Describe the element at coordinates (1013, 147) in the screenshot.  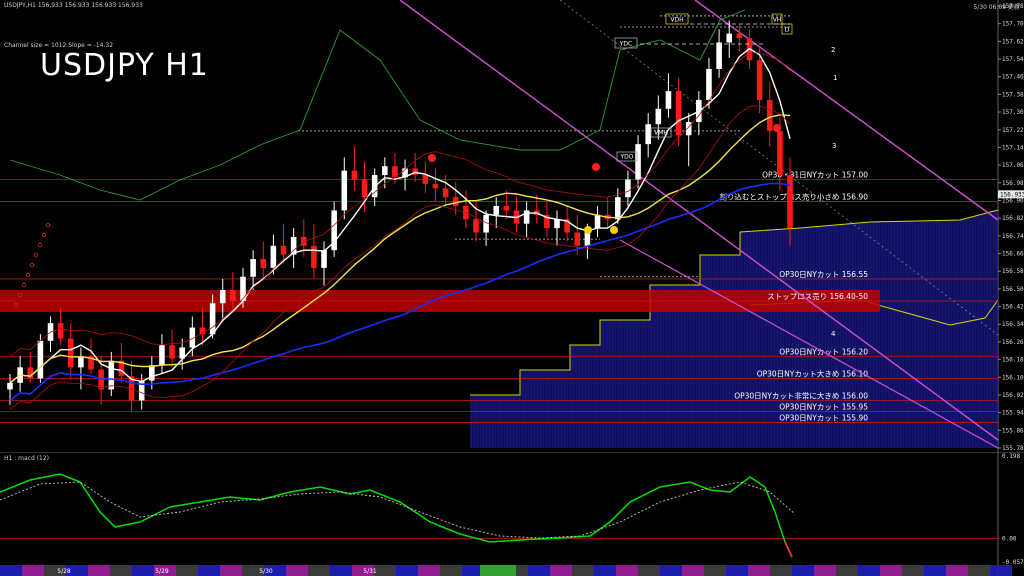
I see `price-tick-label: 157.145` at that location.